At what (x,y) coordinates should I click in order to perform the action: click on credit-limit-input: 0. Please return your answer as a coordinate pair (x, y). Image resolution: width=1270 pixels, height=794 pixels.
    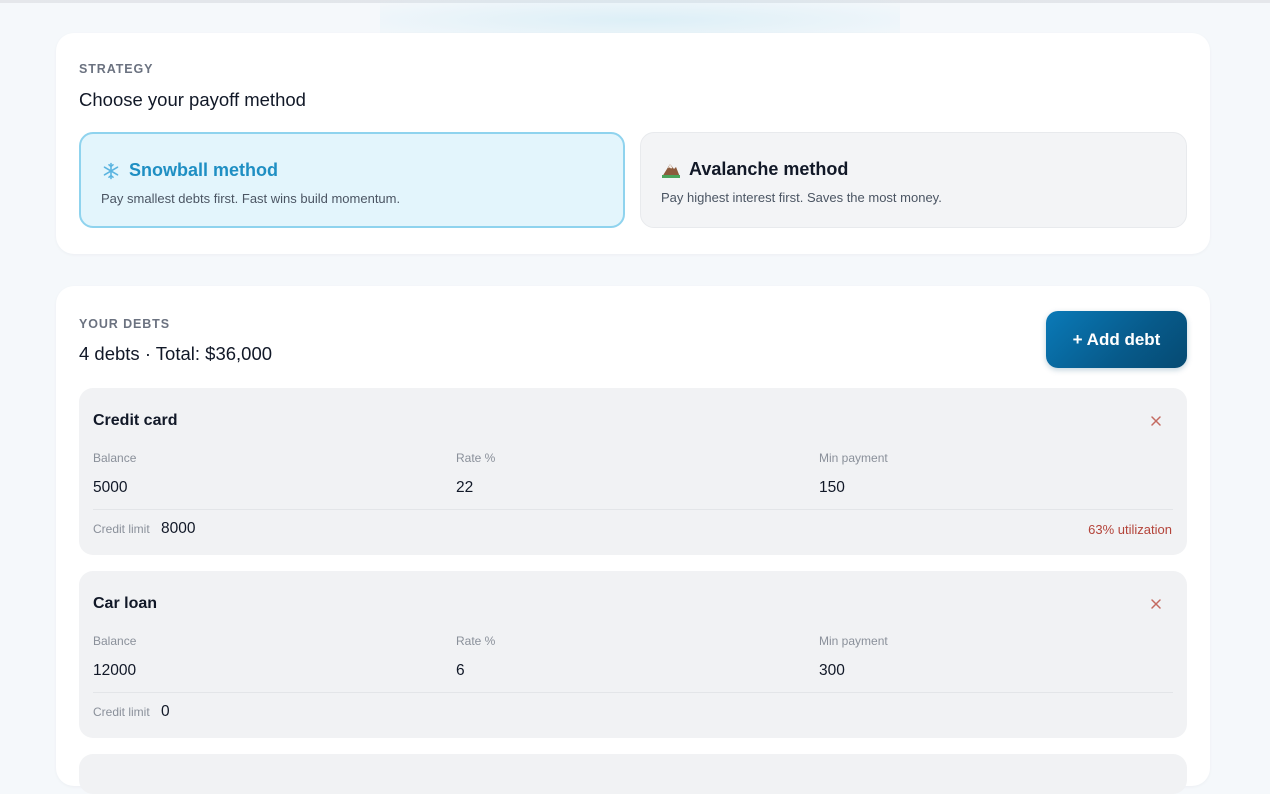
    Looking at the image, I should click on (165, 712).